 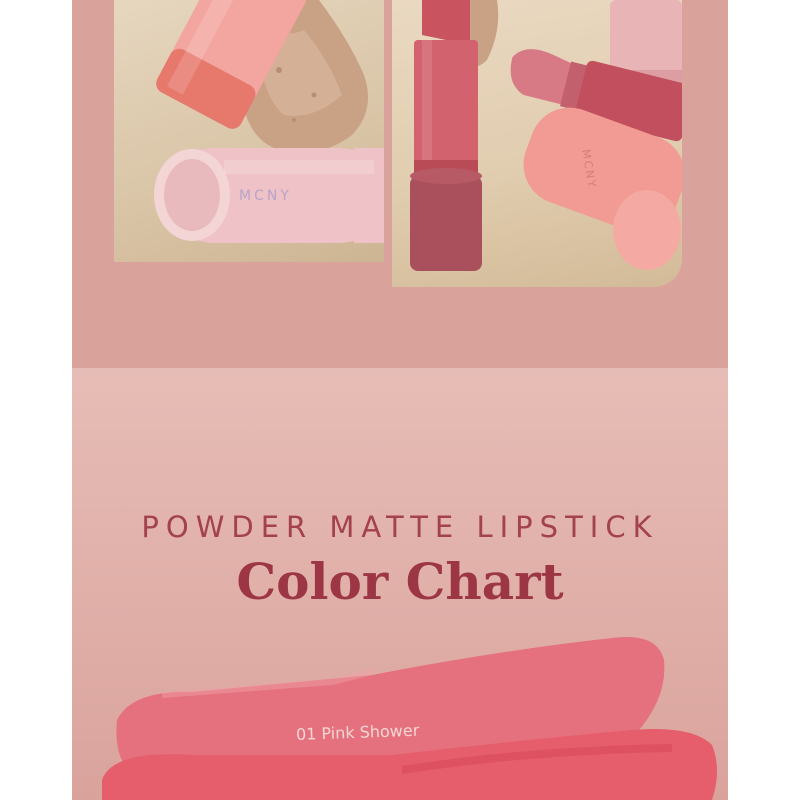 I want to click on lipstick-photo-right: MCNY, so click(x=537, y=143).